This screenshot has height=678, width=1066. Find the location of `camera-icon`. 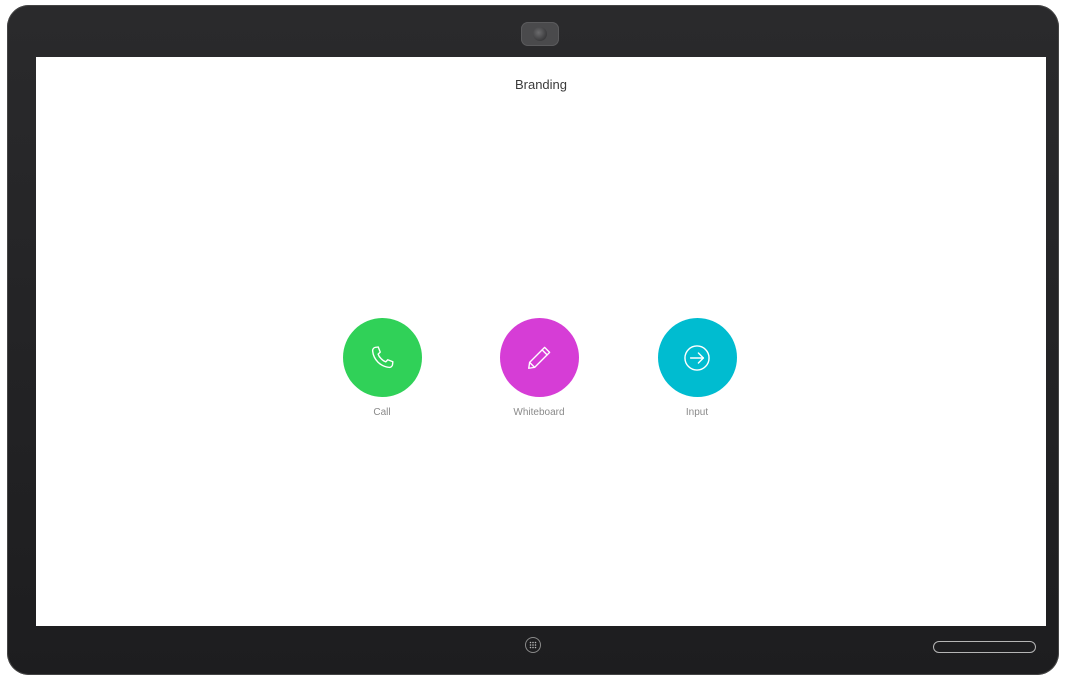

camera-icon is located at coordinates (540, 34).